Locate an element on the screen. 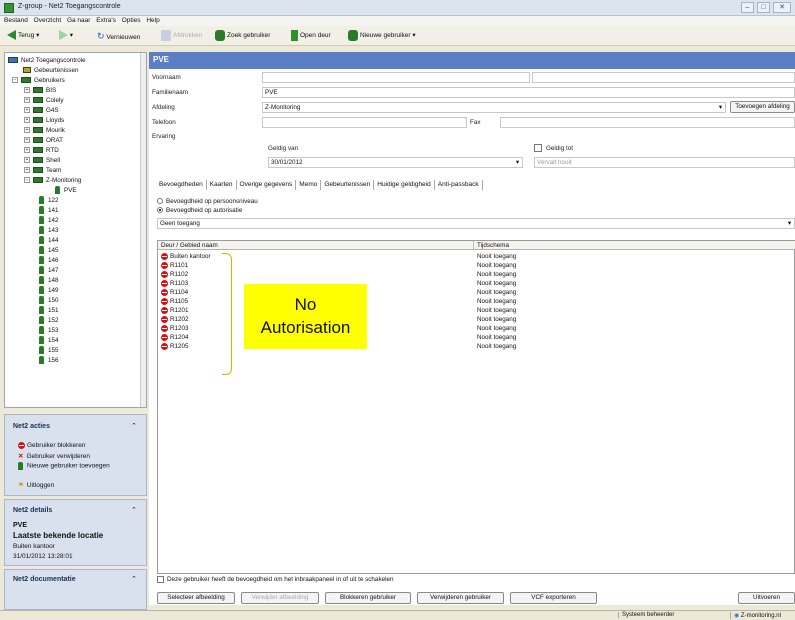 This screenshot has height=620, width=795. fax-input is located at coordinates (647, 122).